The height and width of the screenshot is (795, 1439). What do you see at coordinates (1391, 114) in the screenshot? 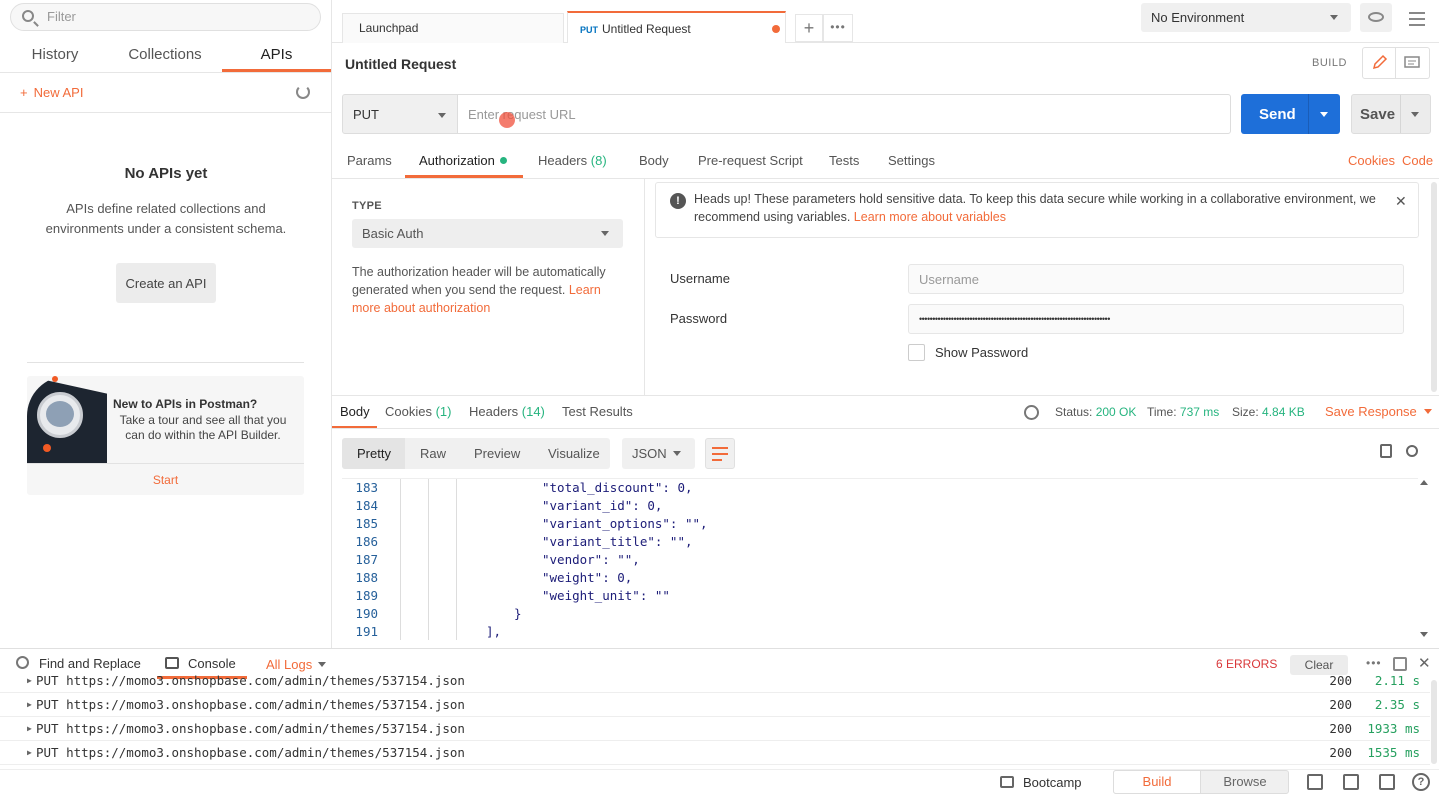
I see `save-button: Save` at bounding box center [1391, 114].